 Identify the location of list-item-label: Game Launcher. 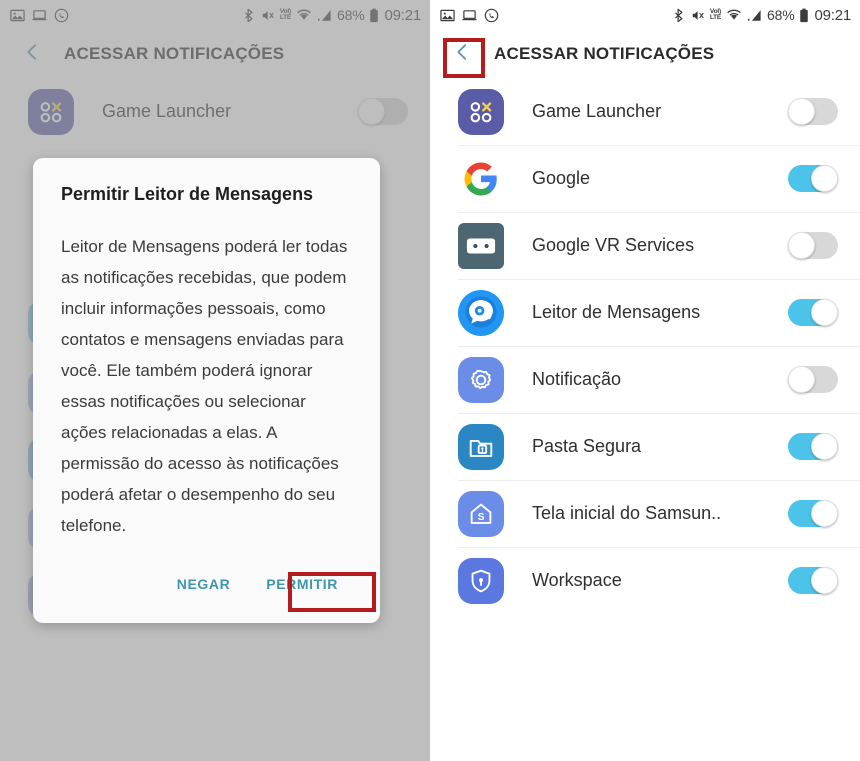
(597, 111).